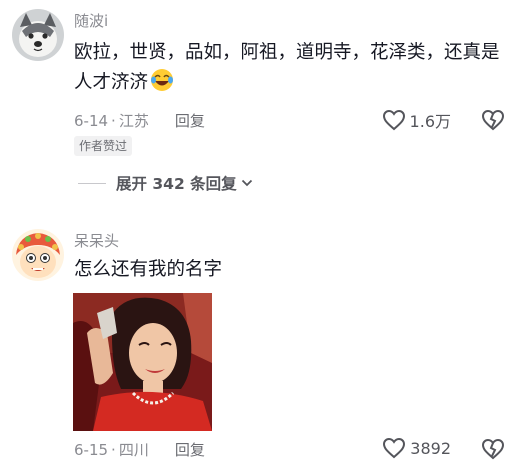 The image size is (517, 462). What do you see at coordinates (430, 448) in the screenshot?
I see `like-count: 3892` at bounding box center [430, 448].